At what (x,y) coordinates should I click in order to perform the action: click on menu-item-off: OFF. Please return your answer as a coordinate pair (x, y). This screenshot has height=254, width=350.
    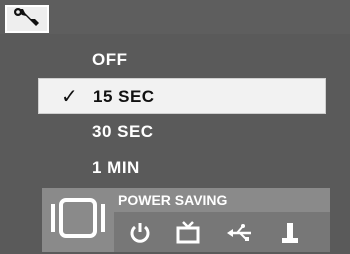
    Looking at the image, I should click on (182, 60).